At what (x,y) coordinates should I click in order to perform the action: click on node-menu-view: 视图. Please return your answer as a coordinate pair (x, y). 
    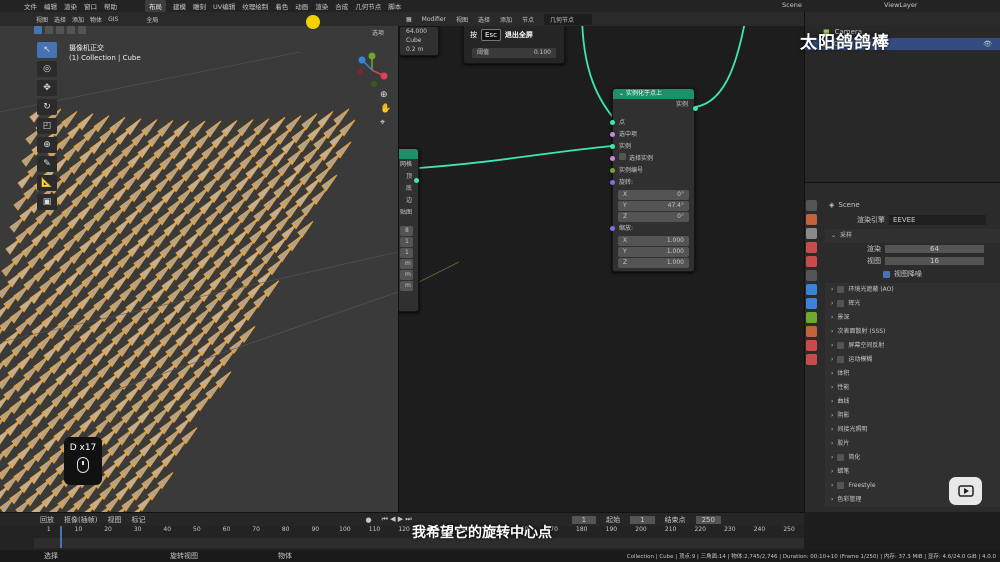
    Looking at the image, I should click on (462, 19).